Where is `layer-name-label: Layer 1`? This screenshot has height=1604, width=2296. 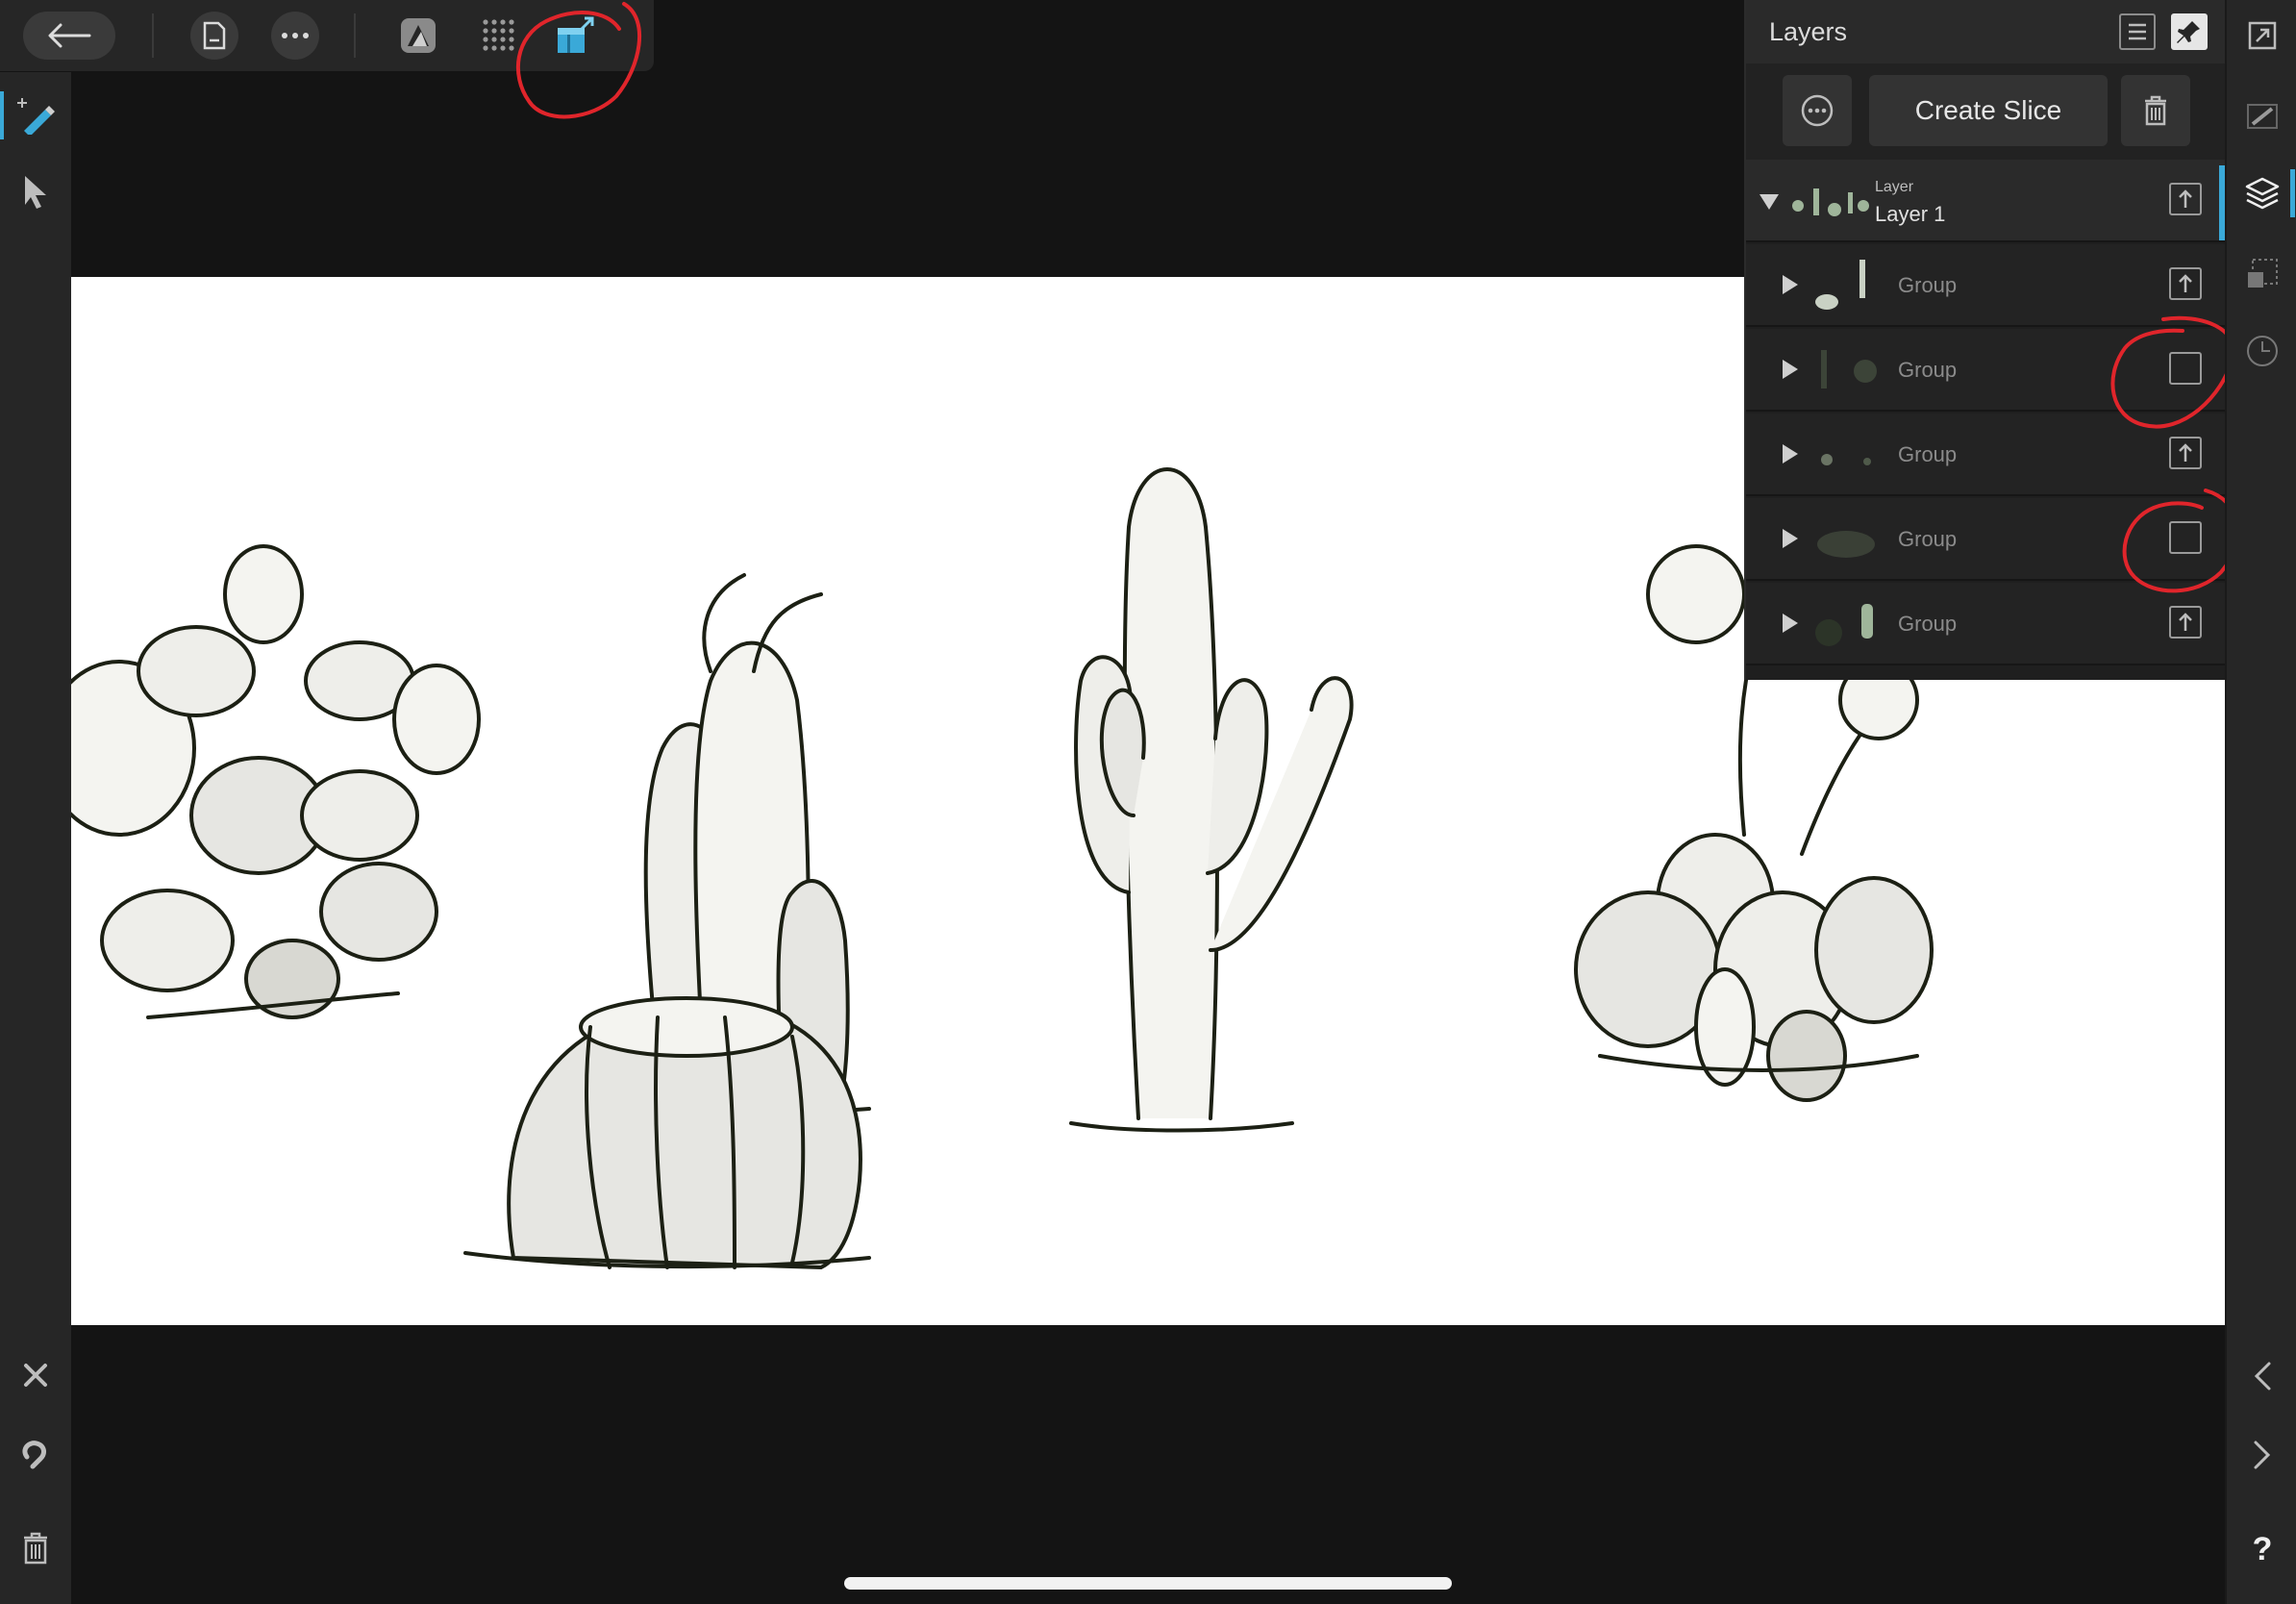 layer-name-label: Layer 1 is located at coordinates (1910, 214).